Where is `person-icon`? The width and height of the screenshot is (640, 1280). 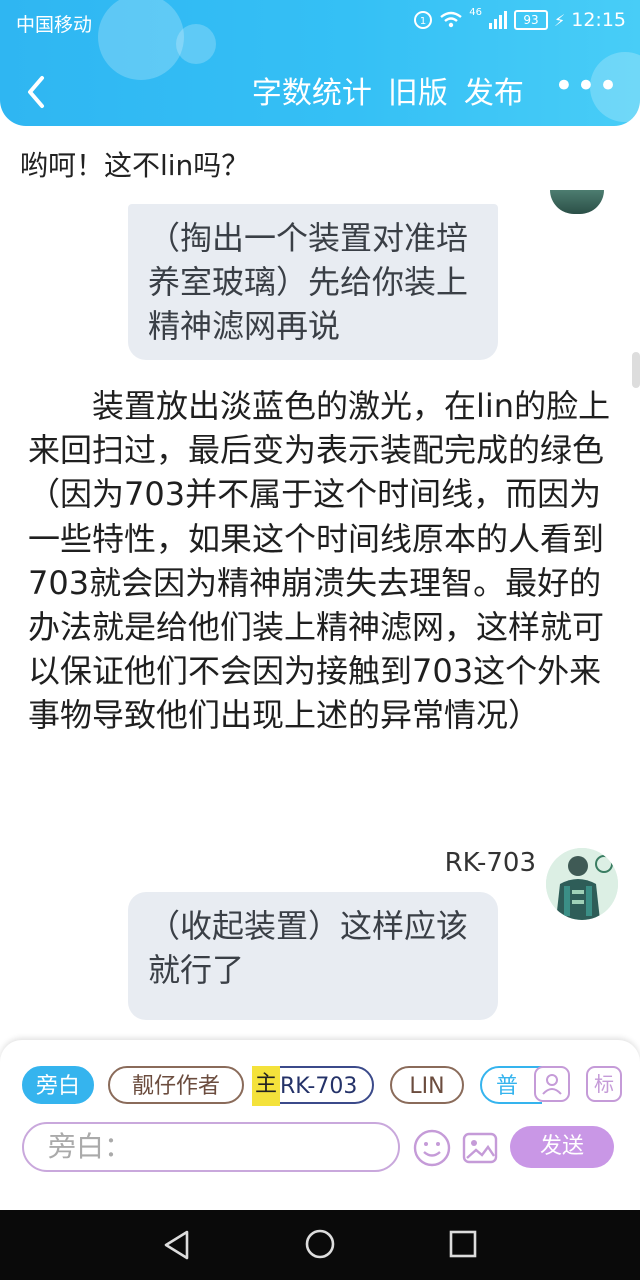
person-icon is located at coordinates (552, 1084).